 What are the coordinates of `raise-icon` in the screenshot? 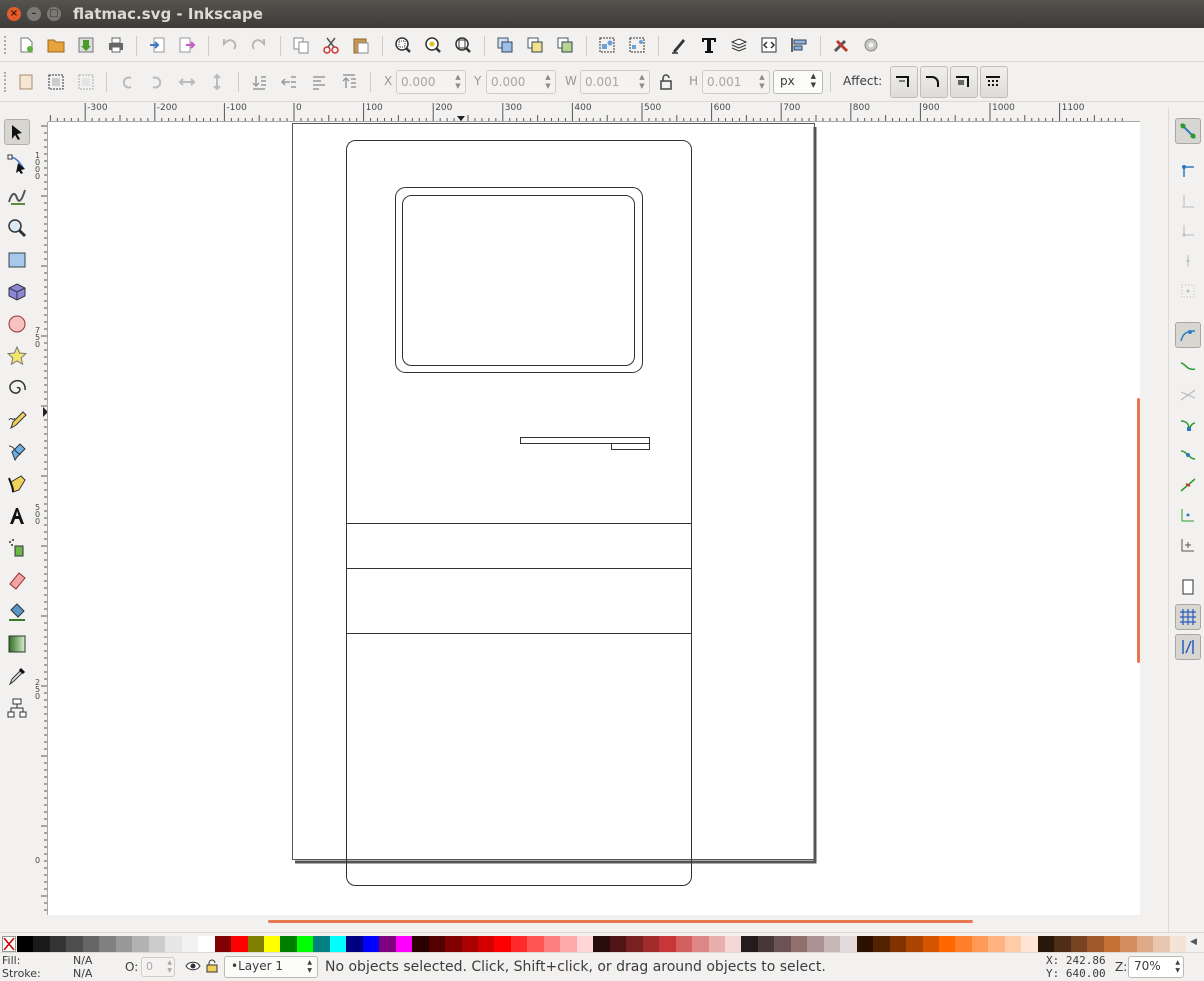 It's located at (319, 82).